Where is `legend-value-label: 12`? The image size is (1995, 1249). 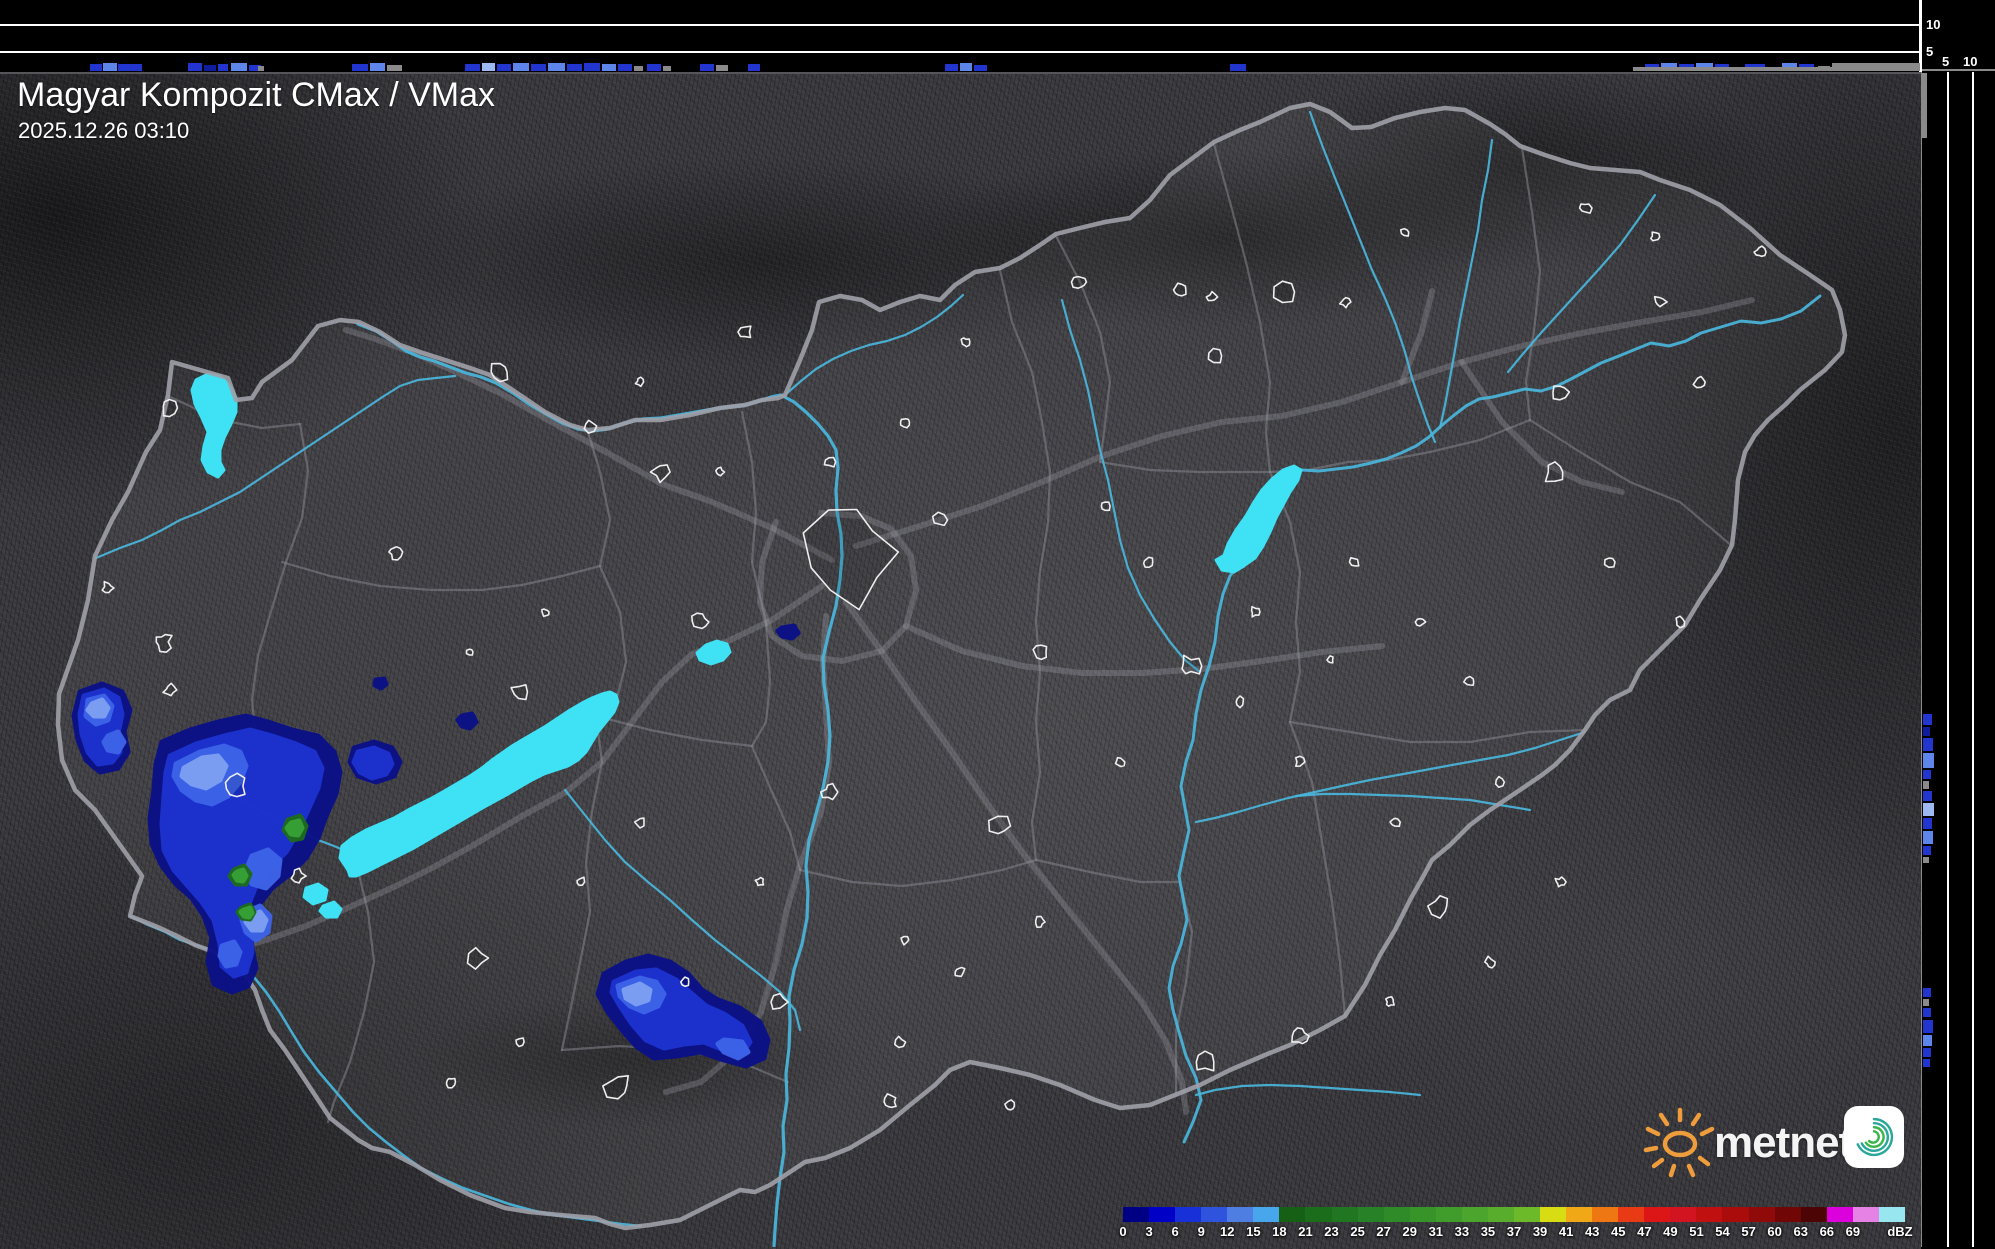 legend-value-label: 12 is located at coordinates (1227, 1231).